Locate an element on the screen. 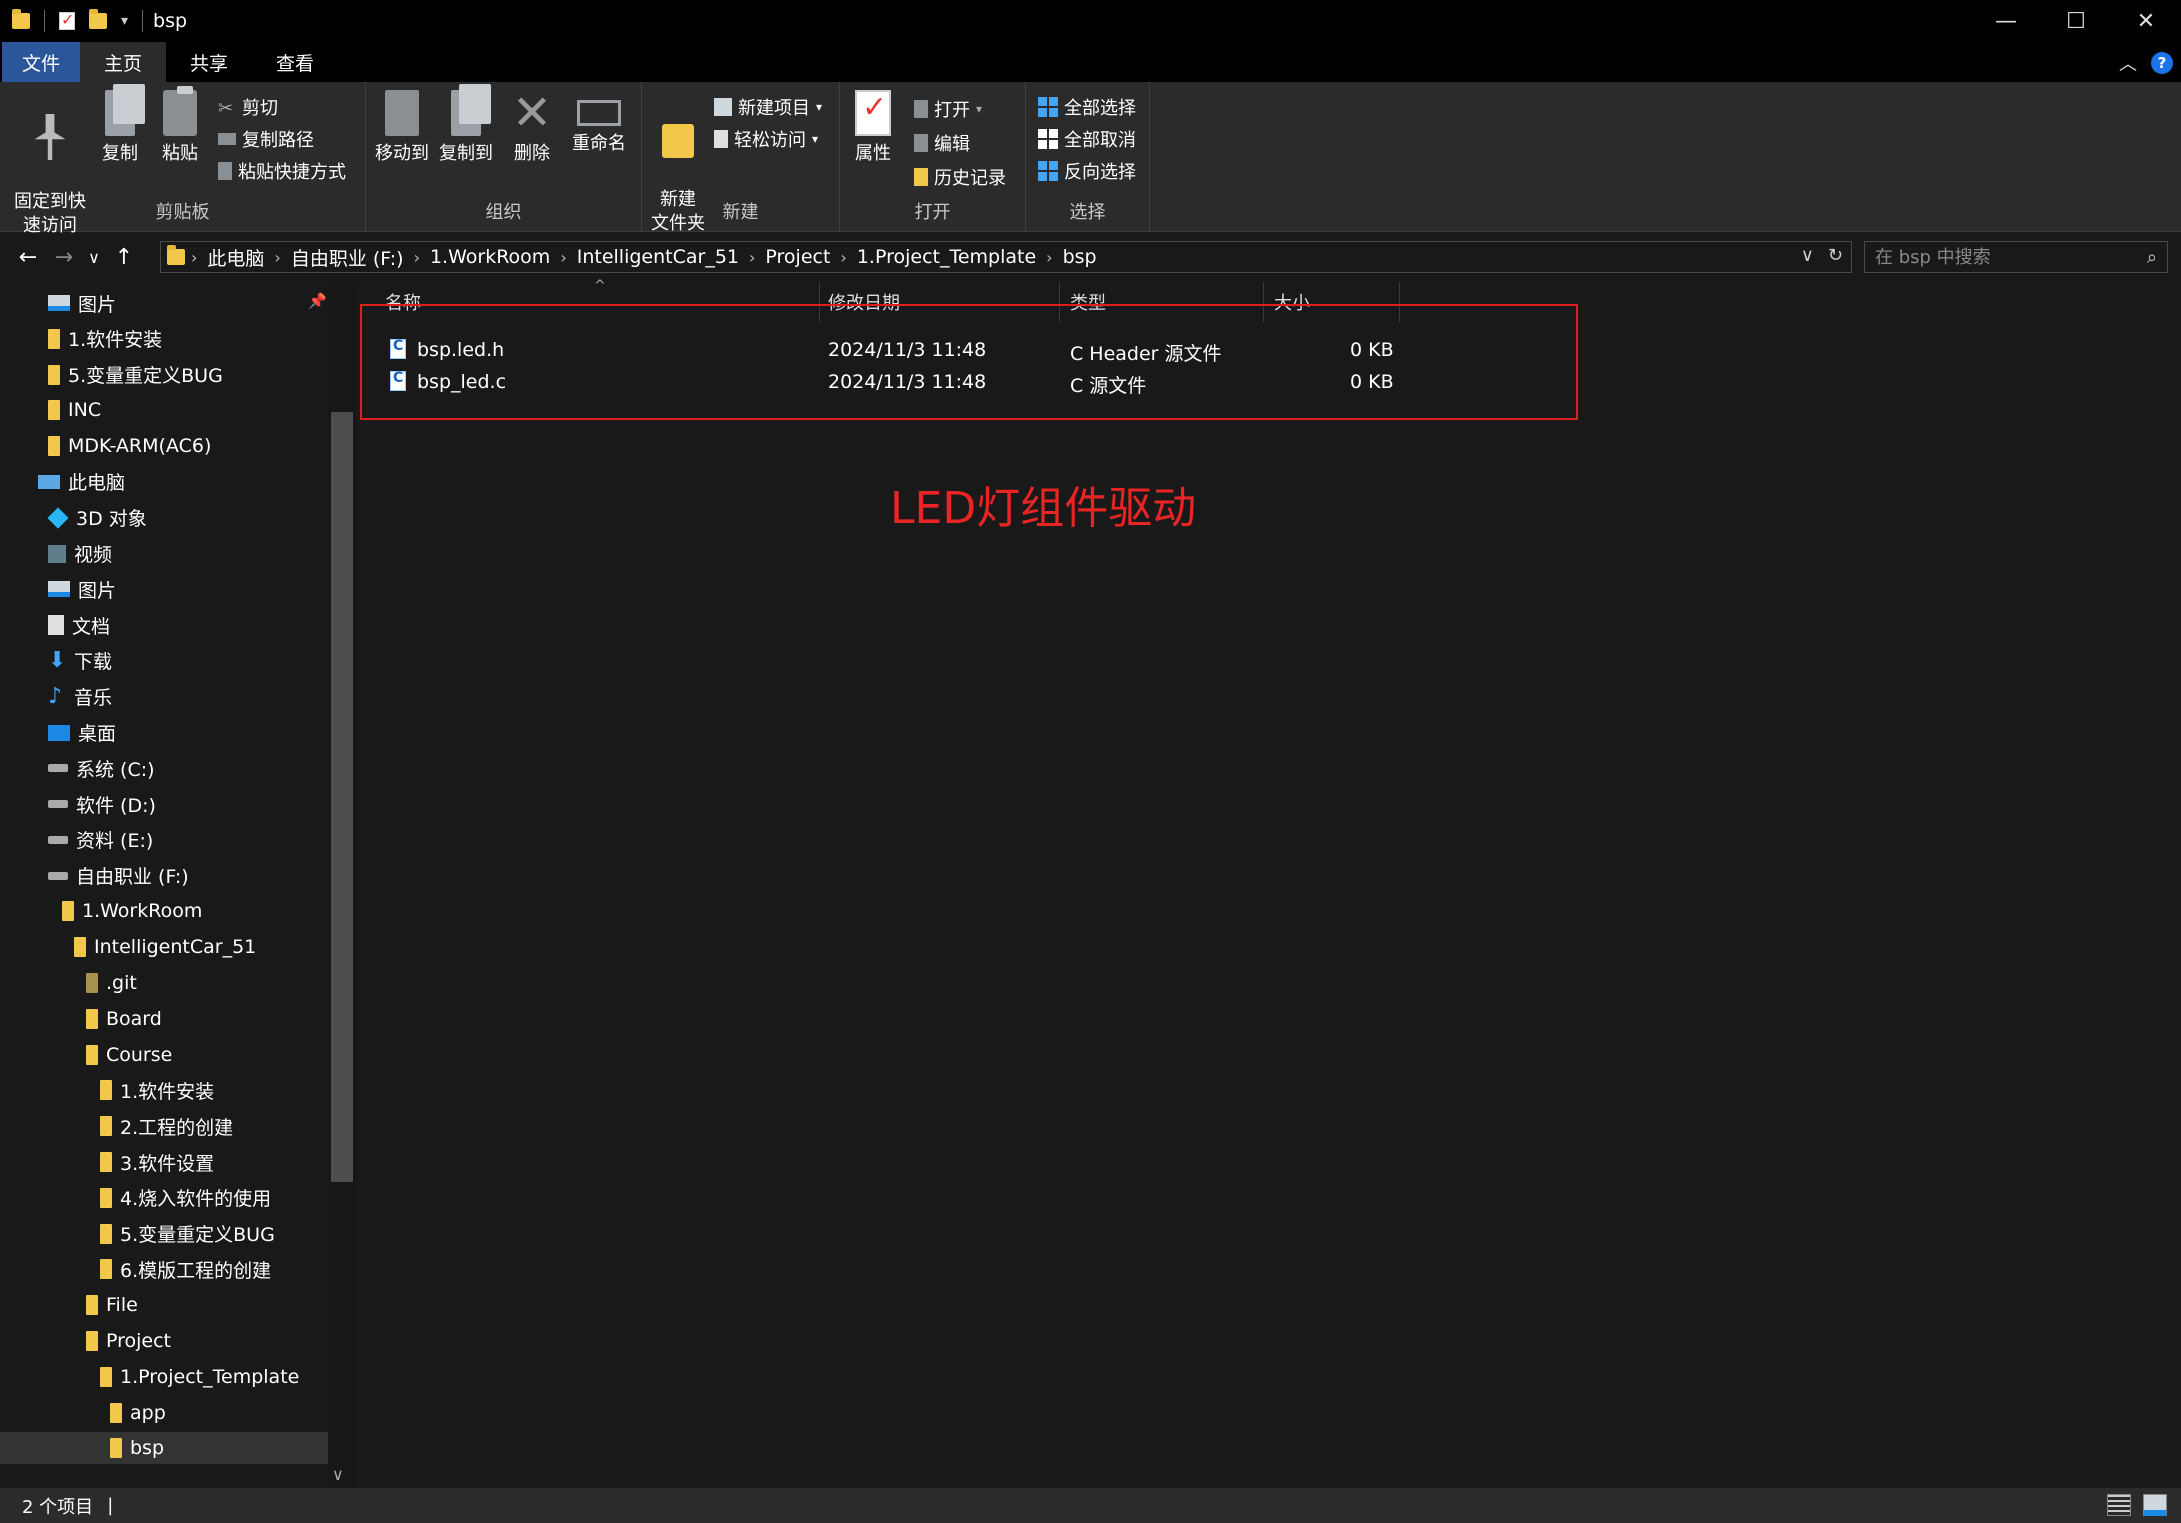 The image size is (2181, 1523). customize-qat-icon: ▾ is located at coordinates (124, 21).